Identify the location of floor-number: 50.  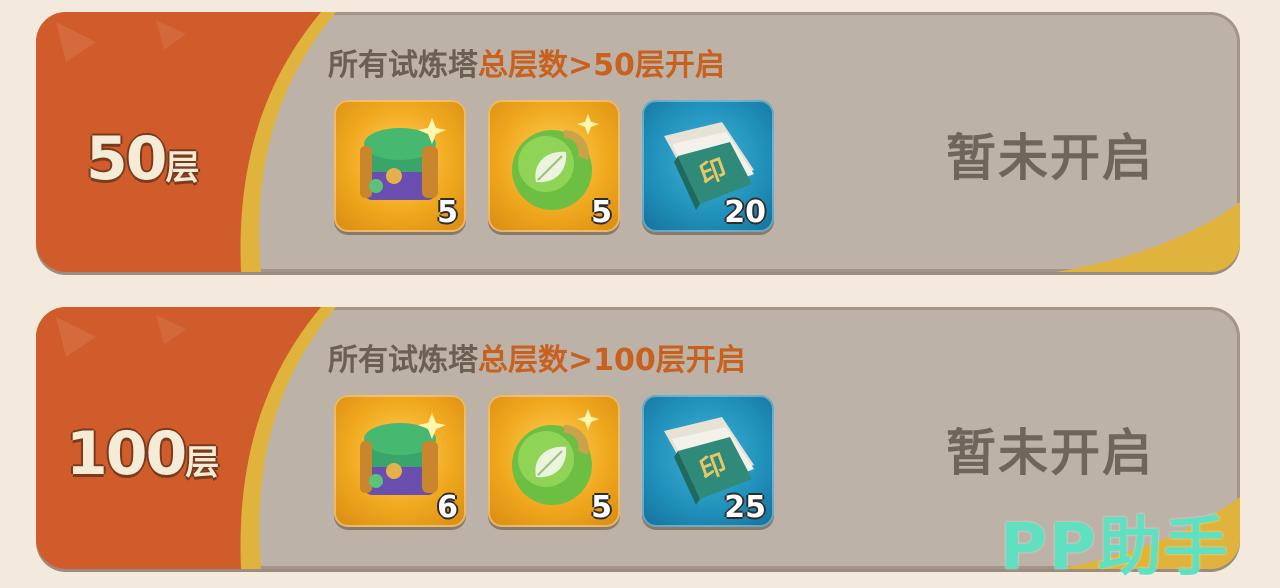
(126, 159).